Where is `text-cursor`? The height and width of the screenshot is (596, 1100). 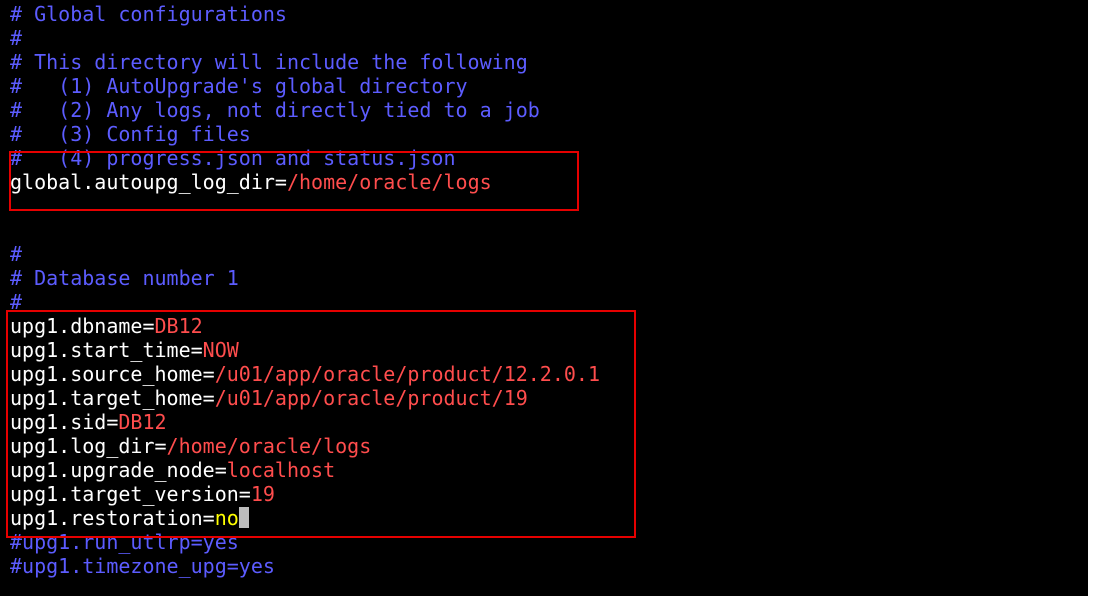
text-cursor is located at coordinates (243, 517).